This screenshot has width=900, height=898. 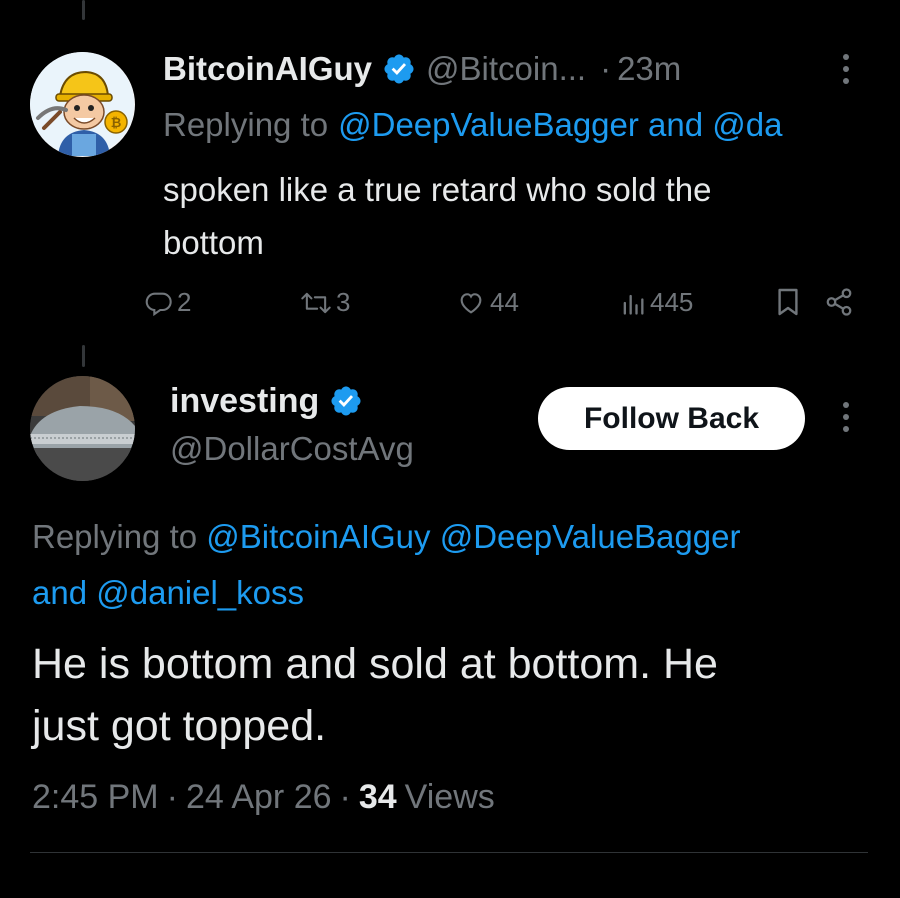 I want to click on reply-text-line1: spoken like a true retard who sold the, so click(x=437, y=189).